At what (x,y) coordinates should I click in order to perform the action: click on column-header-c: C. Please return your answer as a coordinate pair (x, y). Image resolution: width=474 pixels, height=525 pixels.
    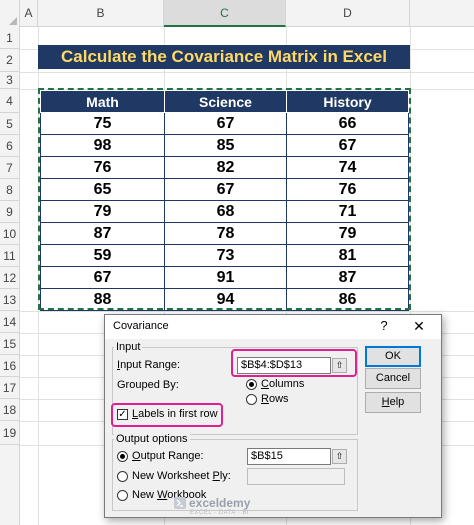
    Looking at the image, I should click on (225, 13).